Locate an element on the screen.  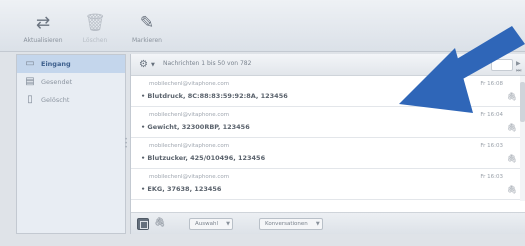
message-subject: • Gewicht, 32300RBP, 123456 is located at coordinates (195, 127).